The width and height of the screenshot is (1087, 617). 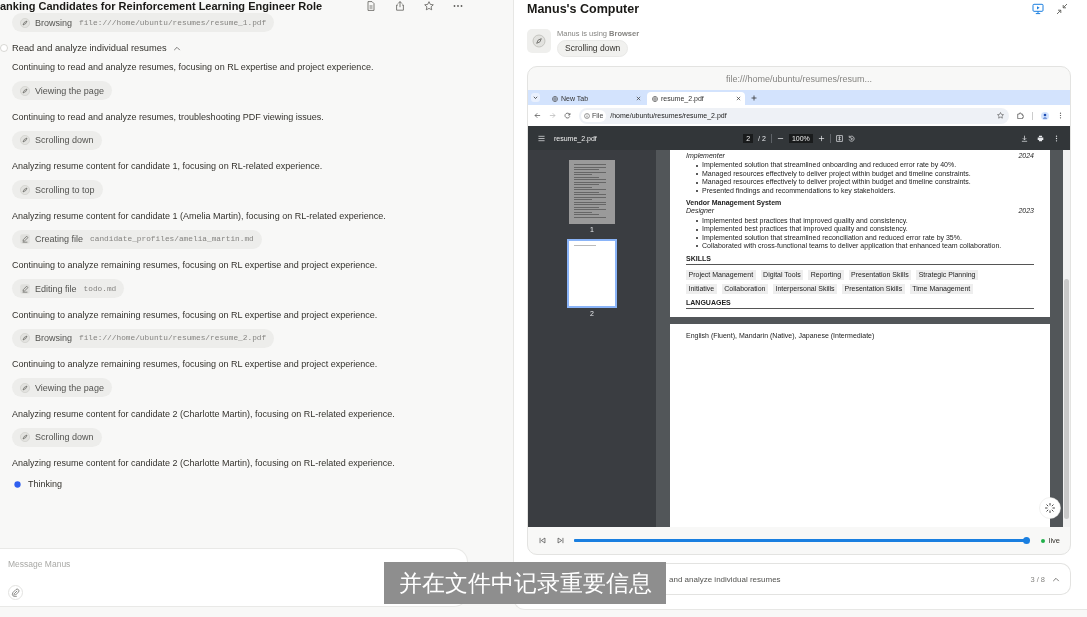 What do you see at coordinates (78, 564) in the screenshot?
I see `message-input: Message Manus` at bounding box center [78, 564].